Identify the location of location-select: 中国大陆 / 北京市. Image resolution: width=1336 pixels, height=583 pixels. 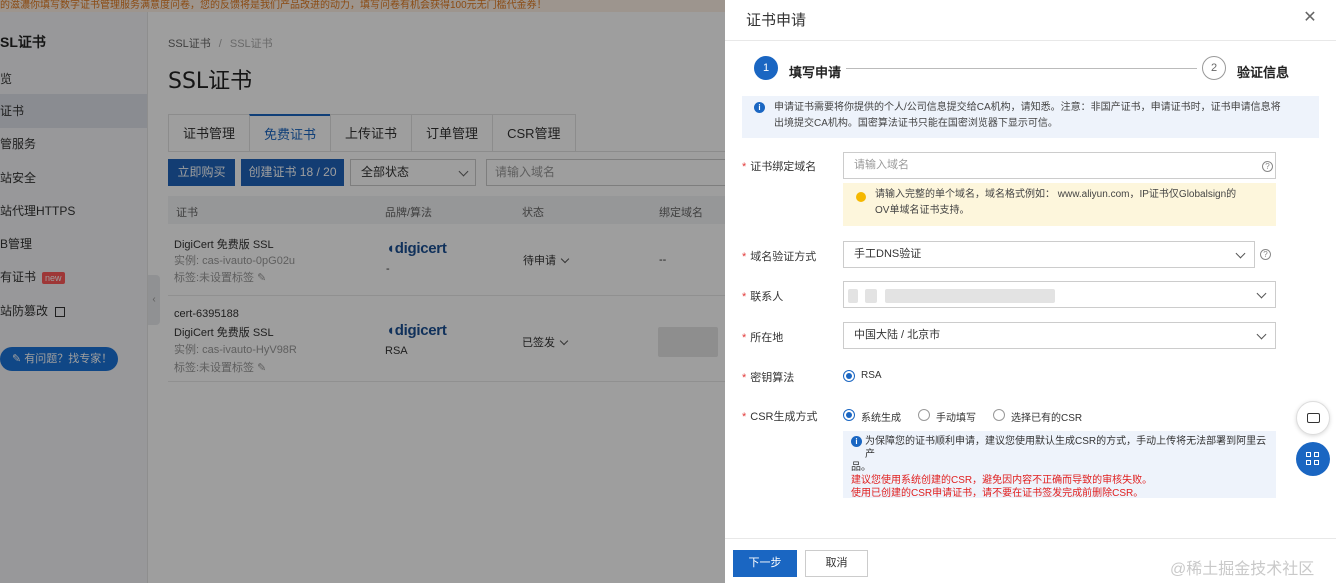
(1059, 335).